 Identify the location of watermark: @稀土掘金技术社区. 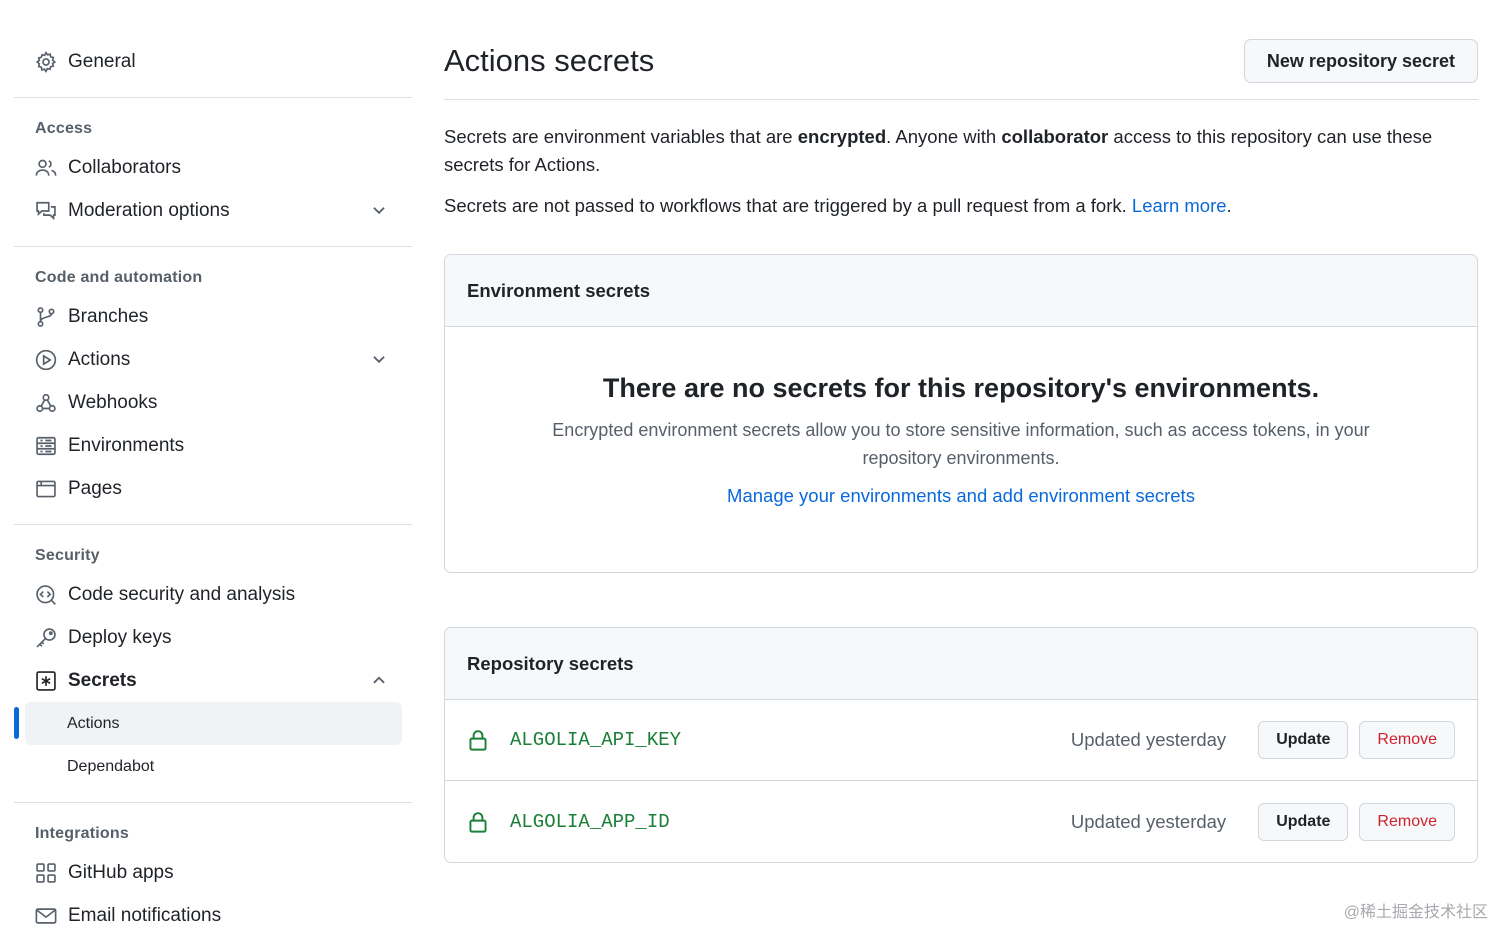
(1415, 912).